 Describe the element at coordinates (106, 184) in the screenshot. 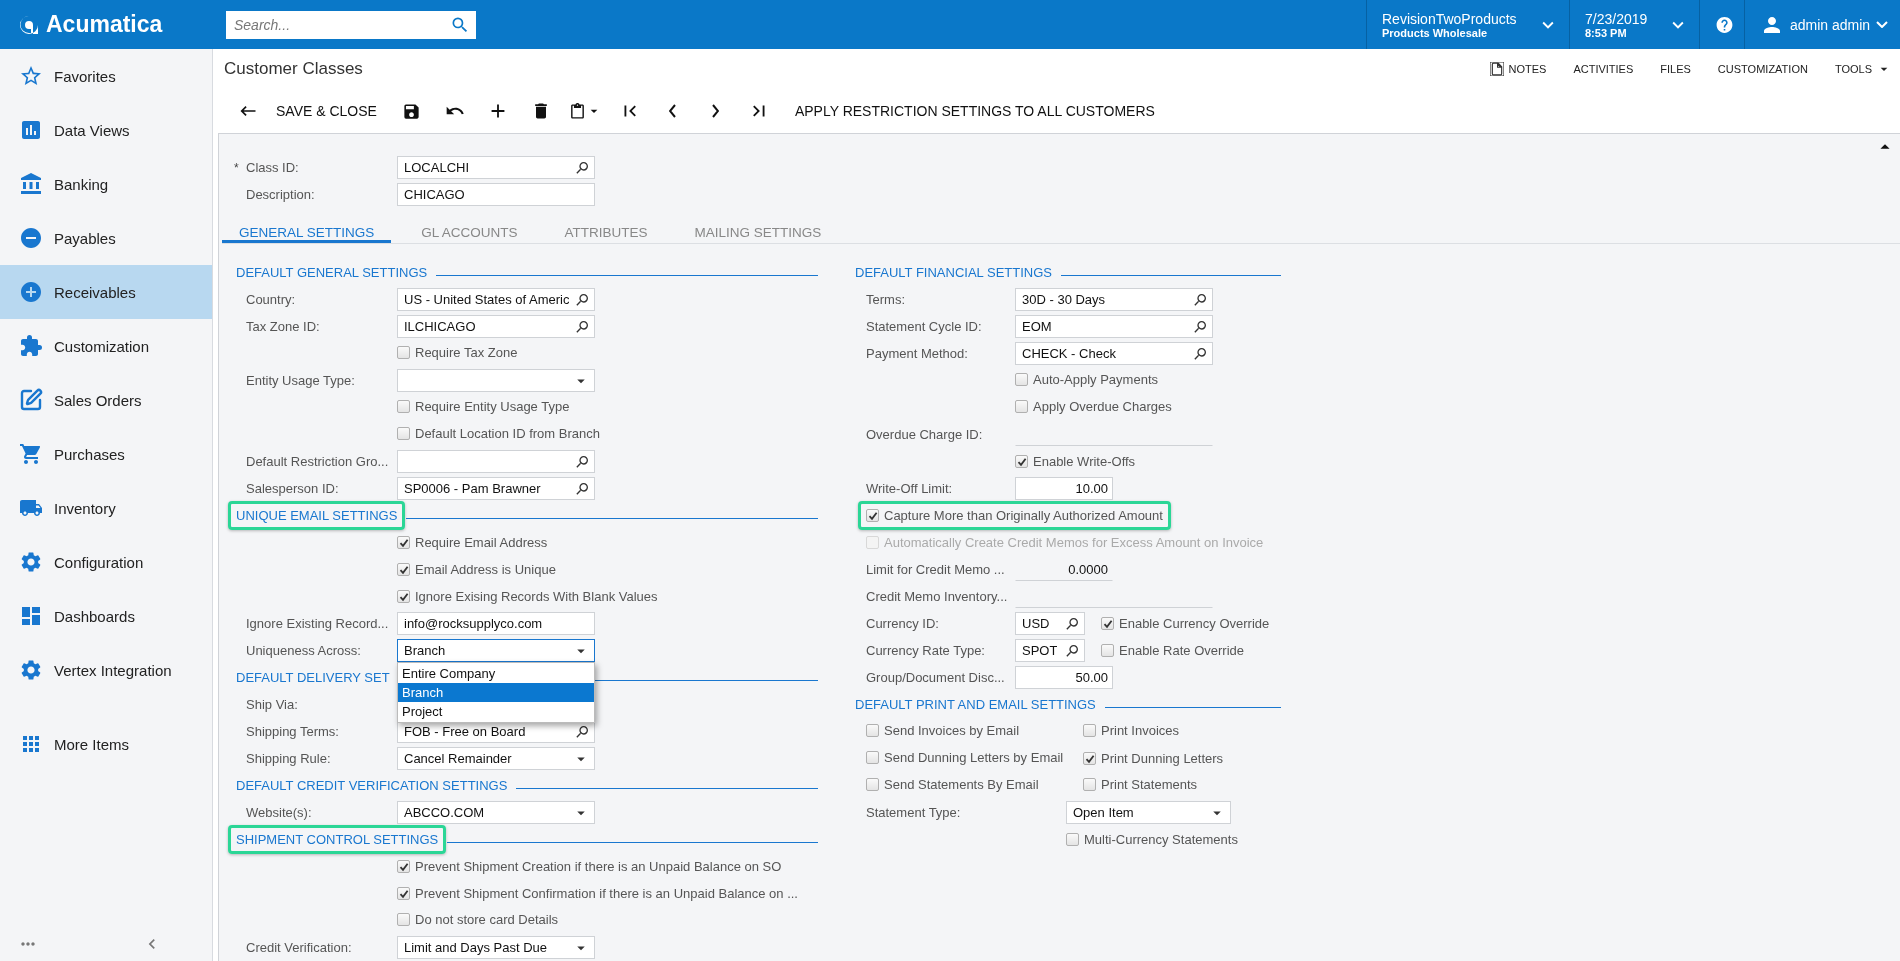

I see `sidebar-item: Banking` at that location.